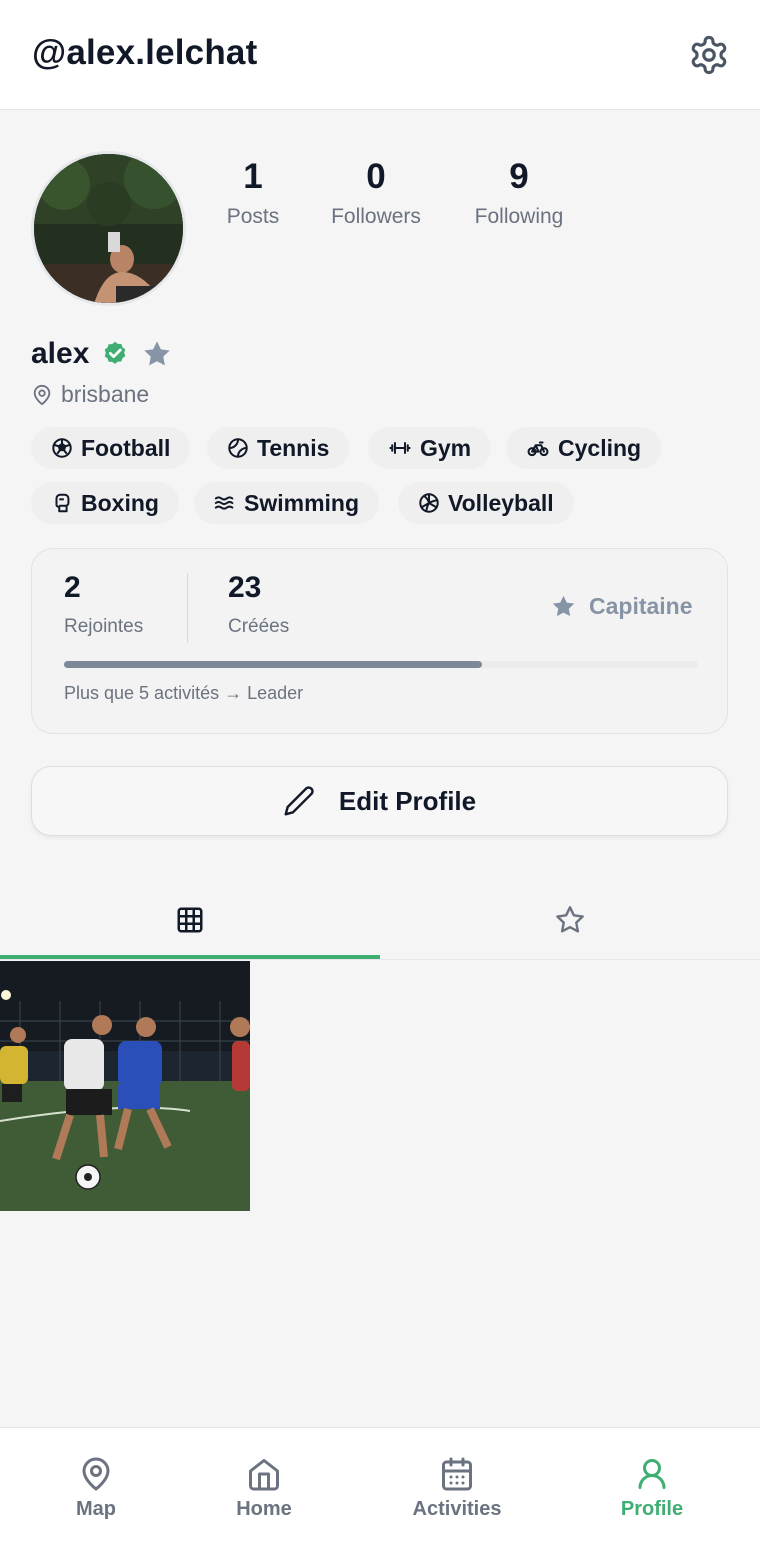 This screenshot has width=760, height=1553. Describe the element at coordinates (457, 1474) in the screenshot. I see `calendar-icon` at that location.